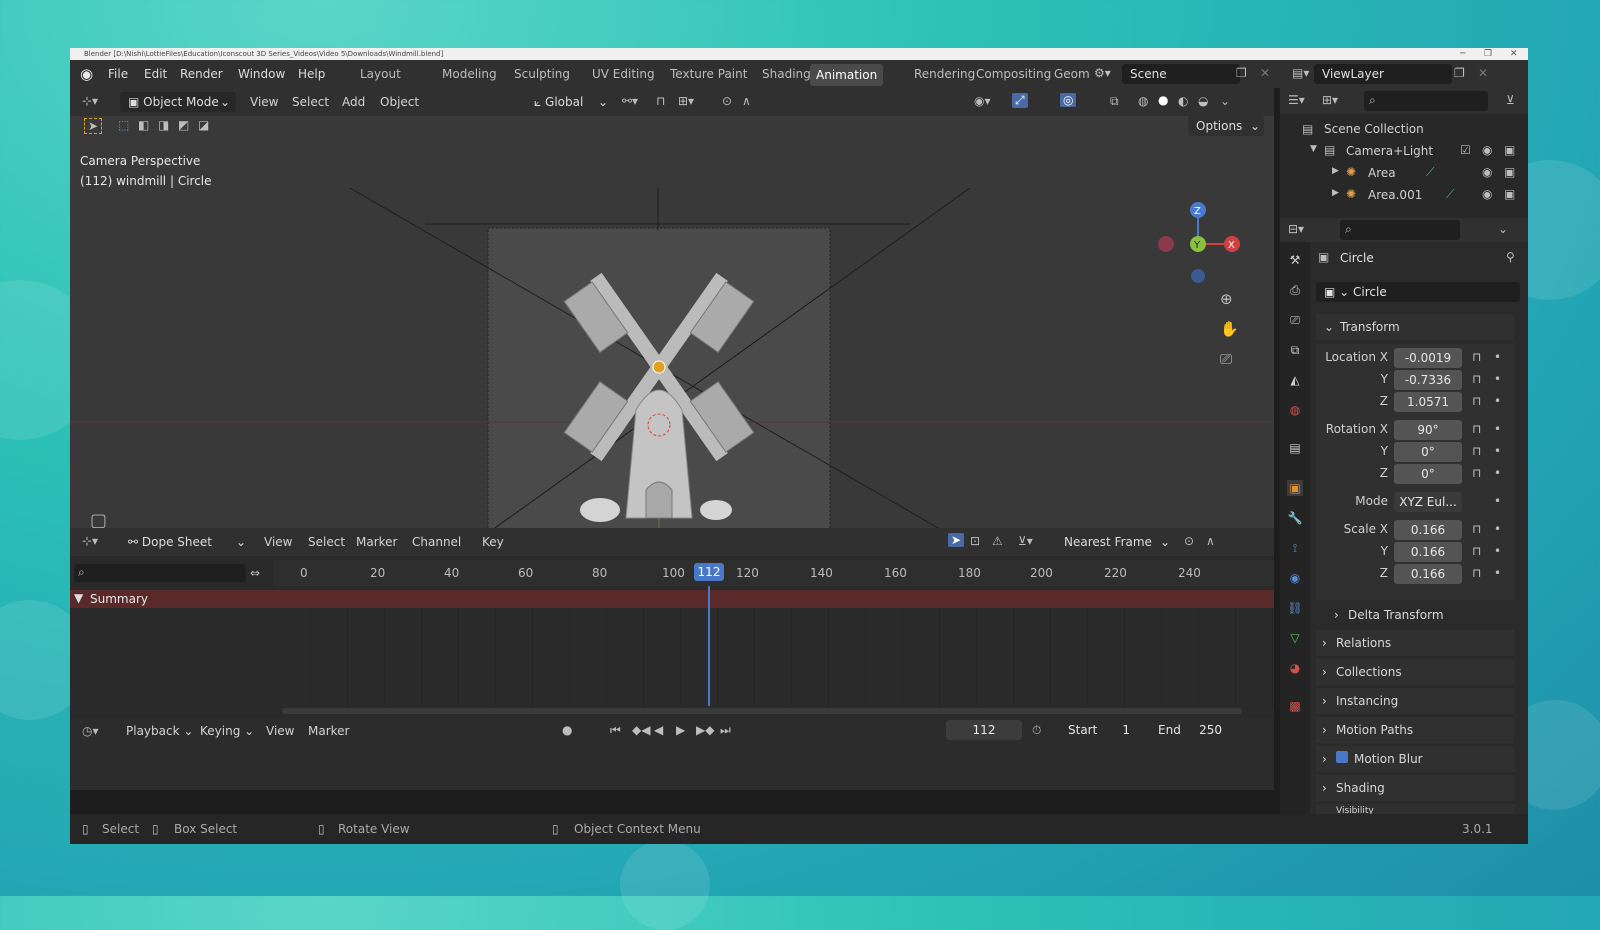 The image size is (1600, 930). Describe the element at coordinates (1295, 608) in the screenshot. I see `constraints-tab-icon: ⛓` at that location.